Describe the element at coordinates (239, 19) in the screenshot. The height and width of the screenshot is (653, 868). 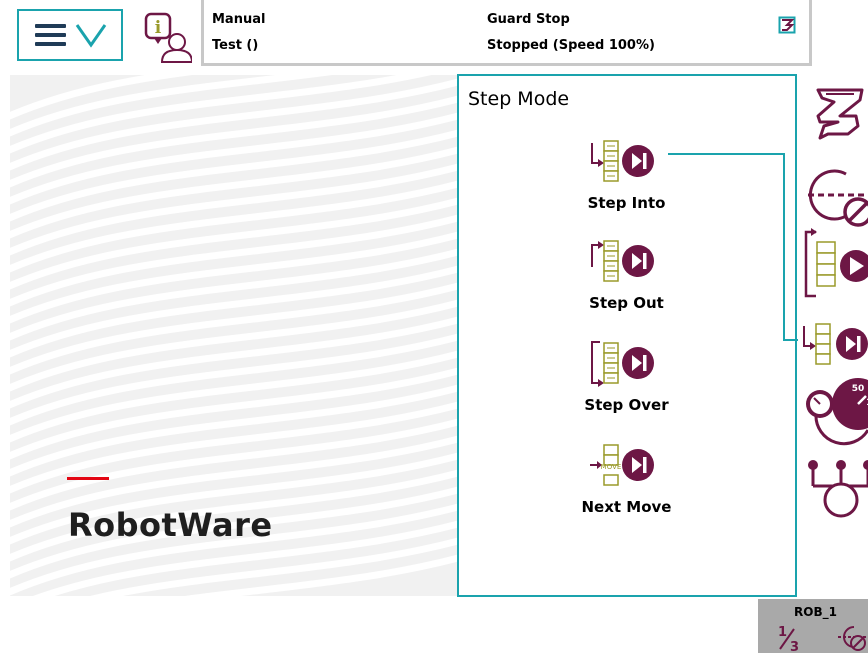
I see `operating-mode: Manual` at that location.